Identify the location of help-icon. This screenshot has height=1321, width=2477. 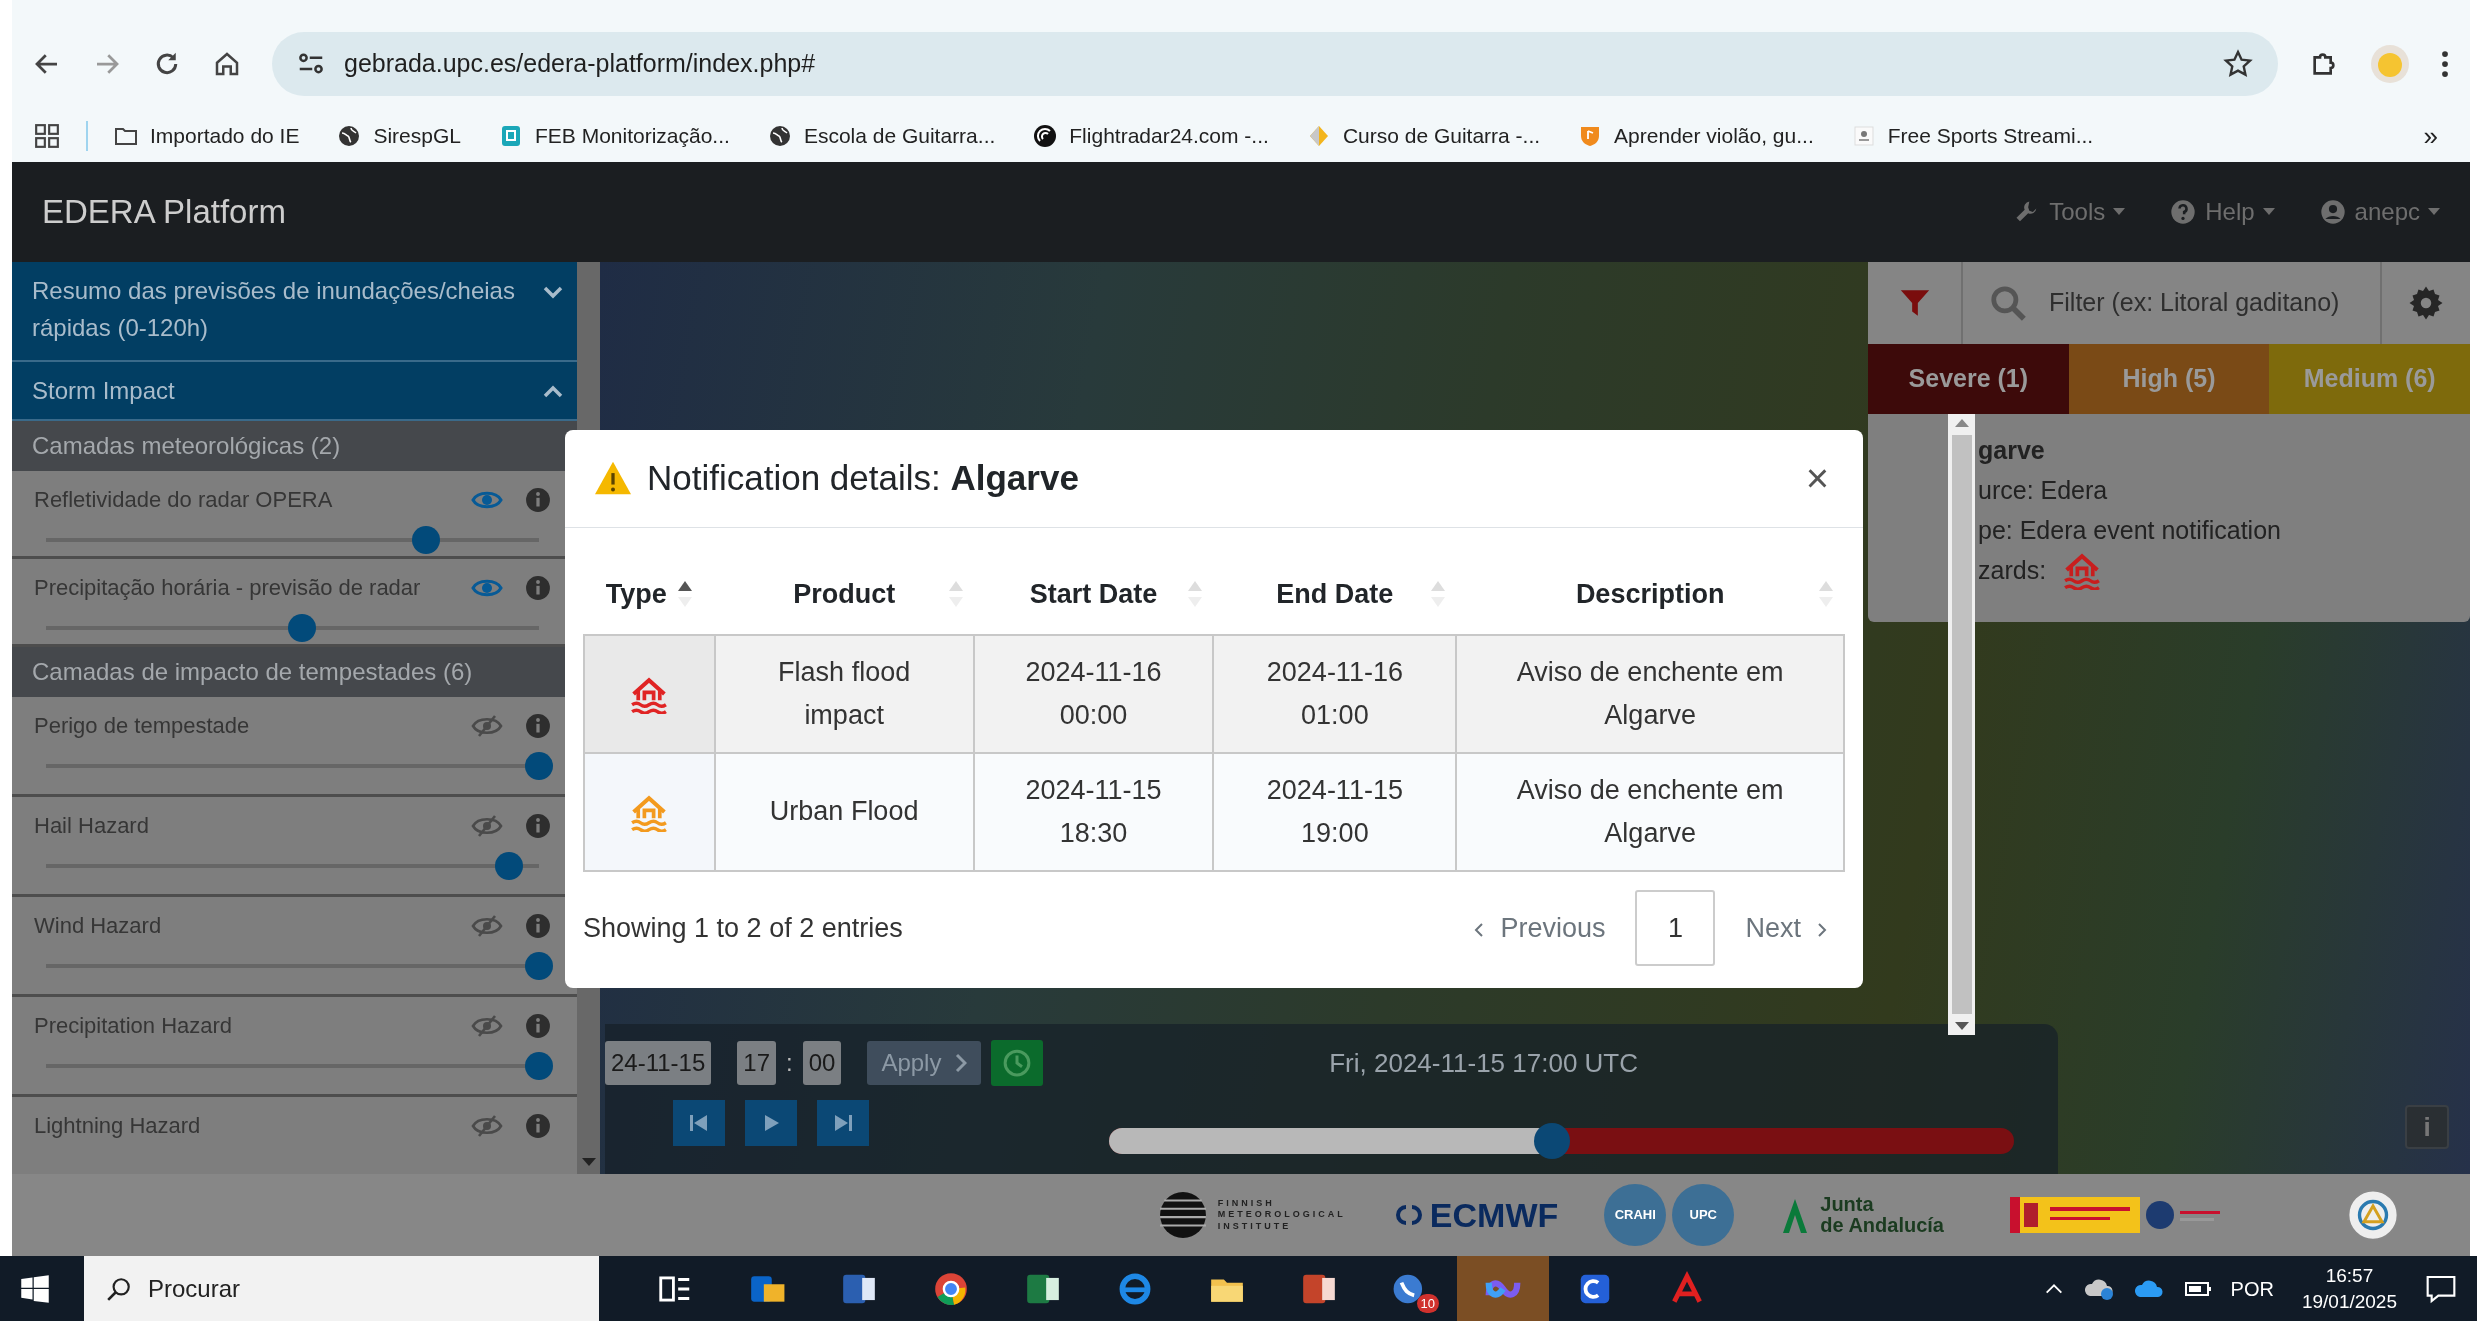
(2183, 212).